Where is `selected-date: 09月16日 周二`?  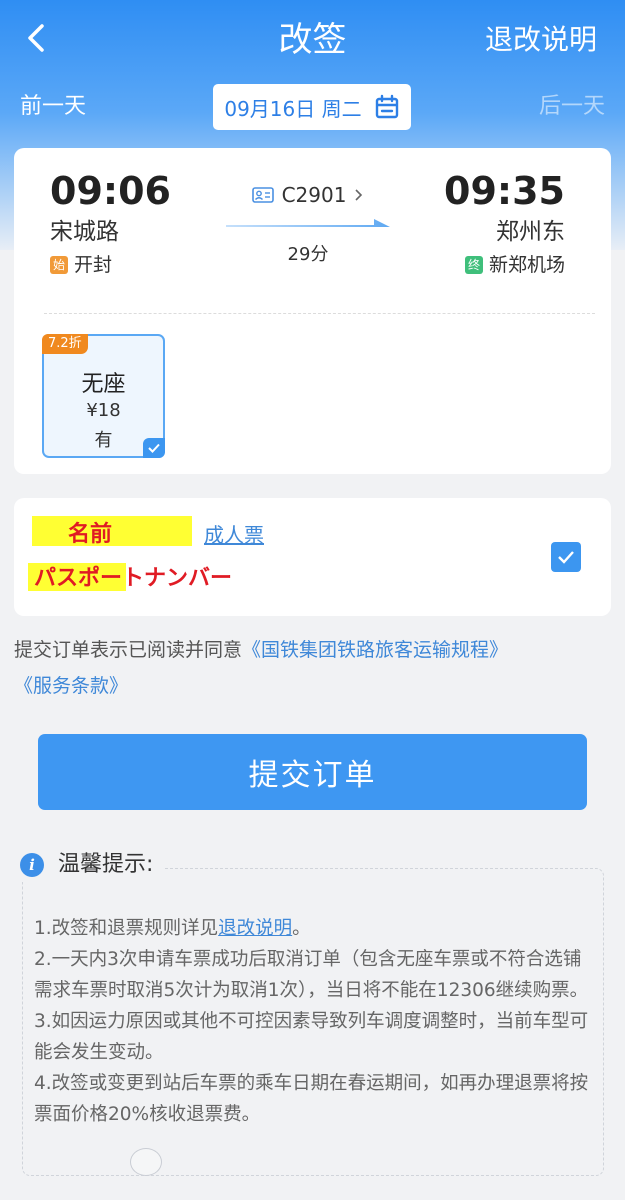
selected-date: 09月16日 周二 is located at coordinates (293, 108).